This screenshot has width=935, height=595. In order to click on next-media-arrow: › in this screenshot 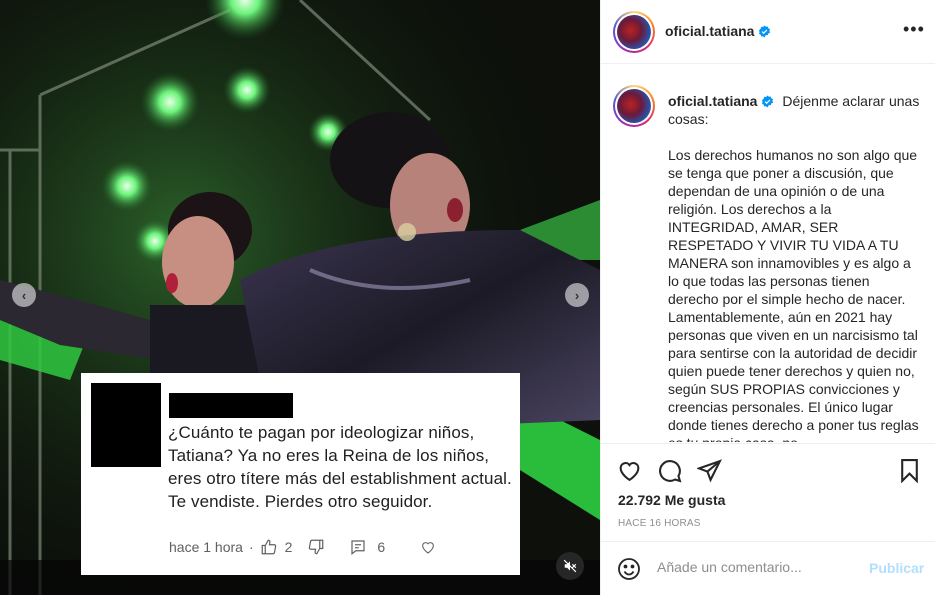, I will do `click(577, 295)`.